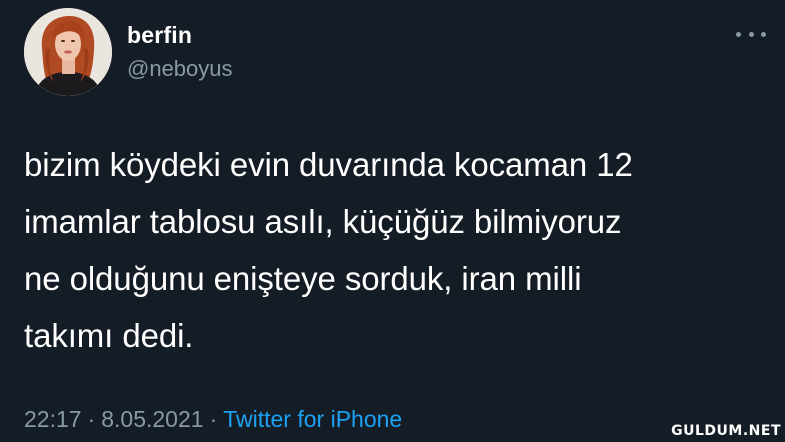  What do you see at coordinates (53, 419) in the screenshot?
I see `tweet-time: 22:17` at bounding box center [53, 419].